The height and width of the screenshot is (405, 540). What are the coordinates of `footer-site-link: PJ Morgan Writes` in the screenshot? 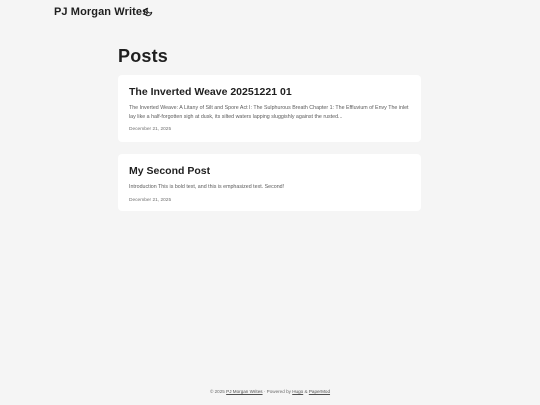 It's located at (244, 391).